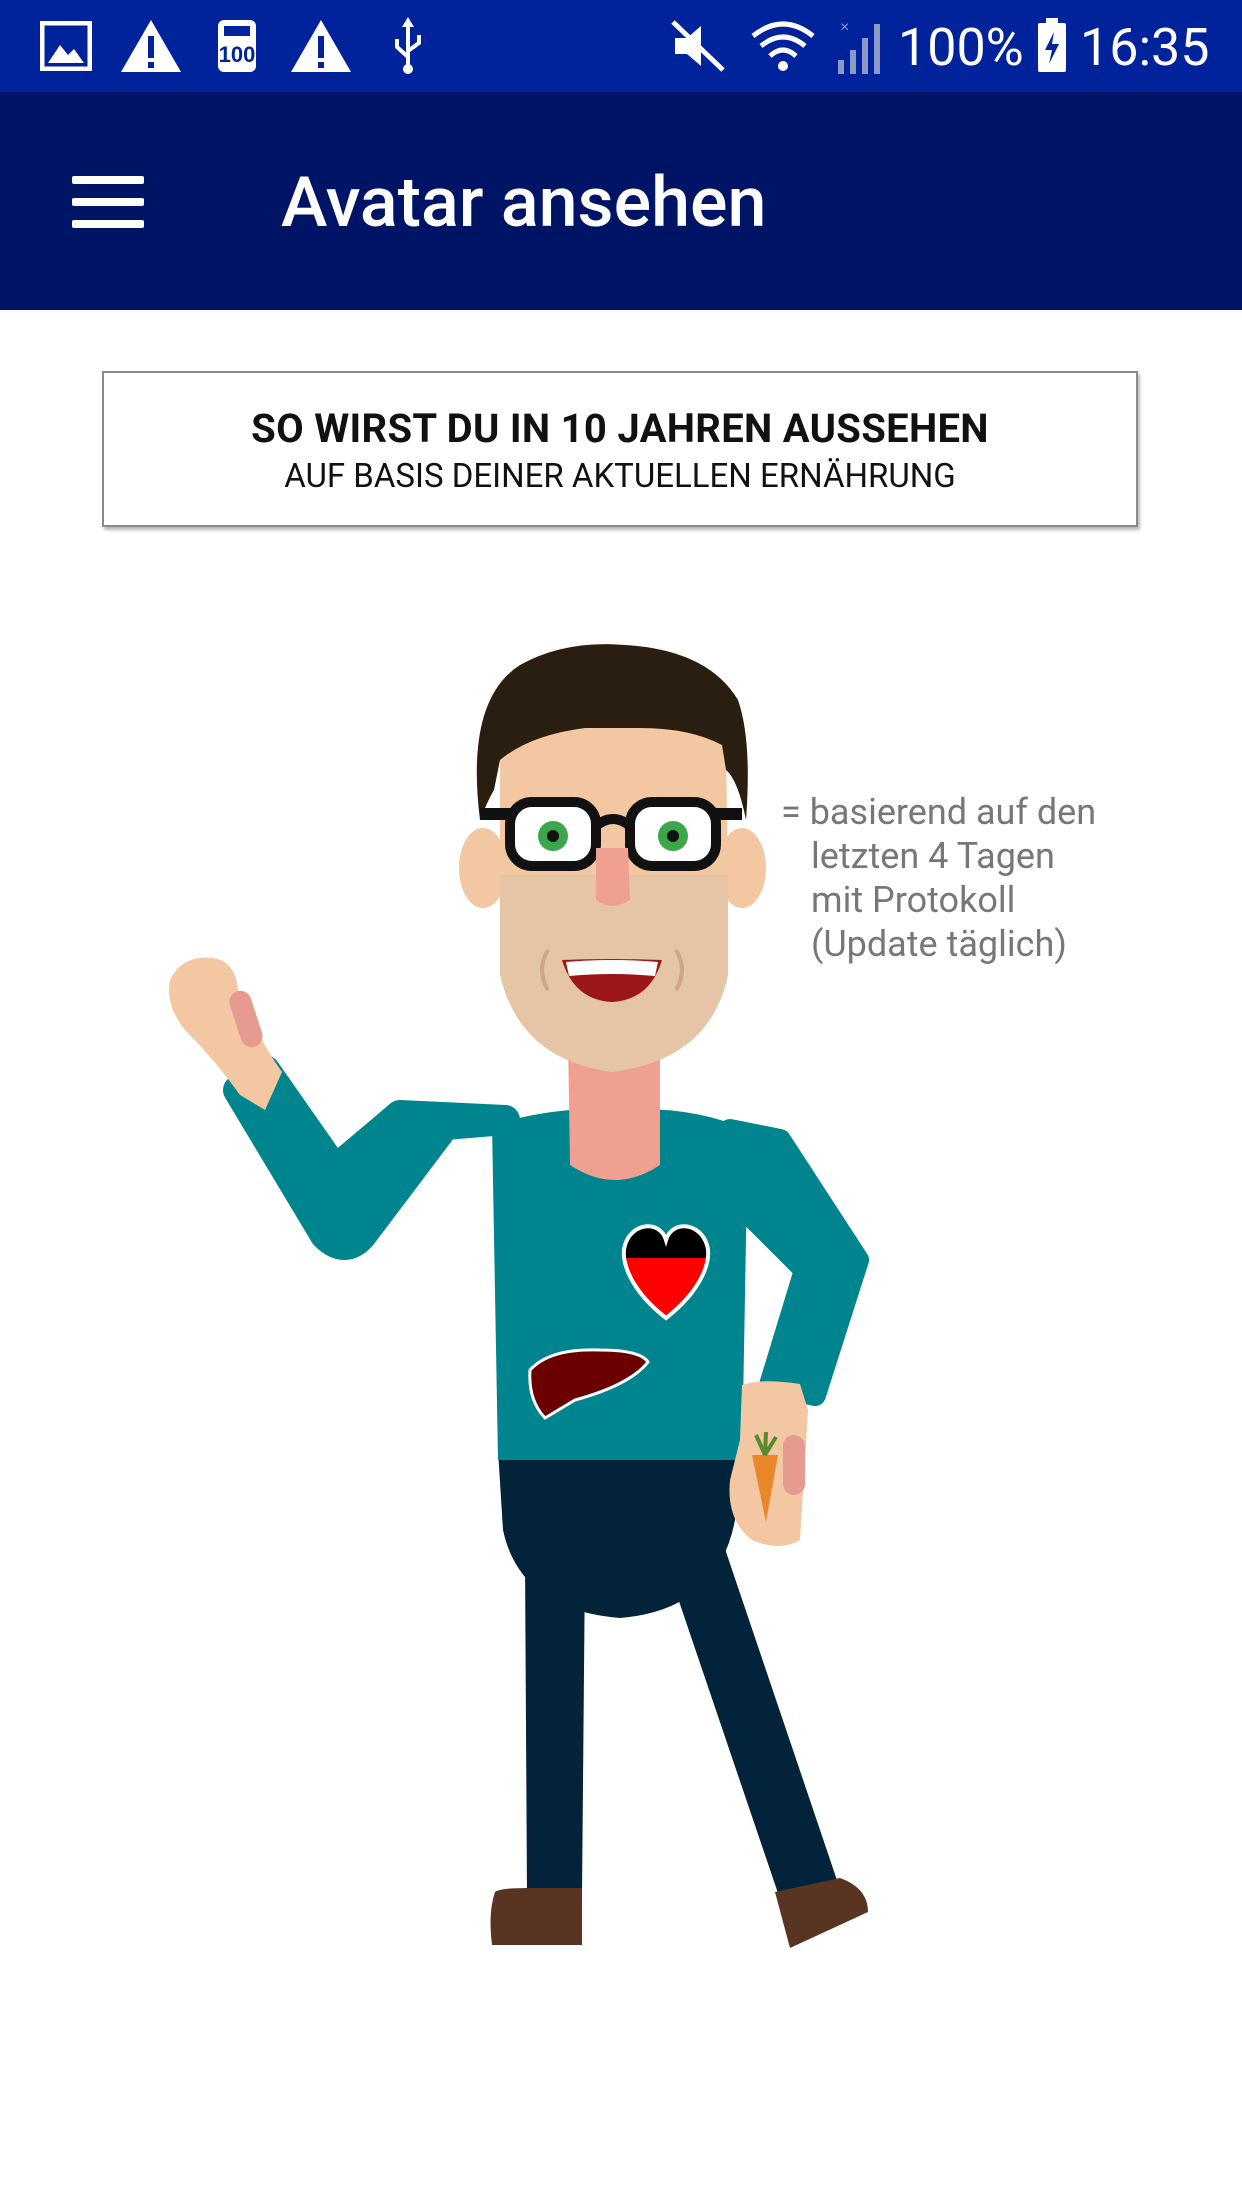 Image resolution: width=1242 pixels, height=2208 pixels. What do you see at coordinates (620, 428) in the screenshot?
I see `banner-headline: SO WIRST DU IN 10 JAHREN AUSSEHEN` at bounding box center [620, 428].